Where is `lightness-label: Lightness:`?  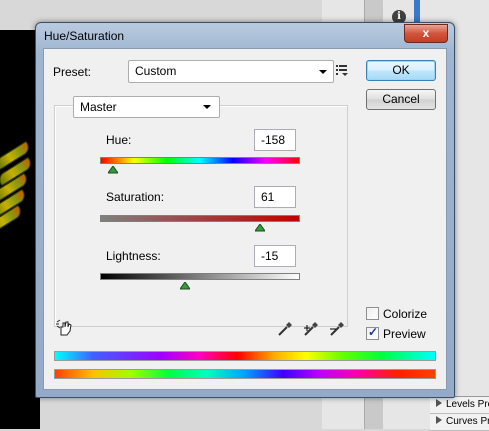 lightness-label: Lightness: is located at coordinates (133, 256).